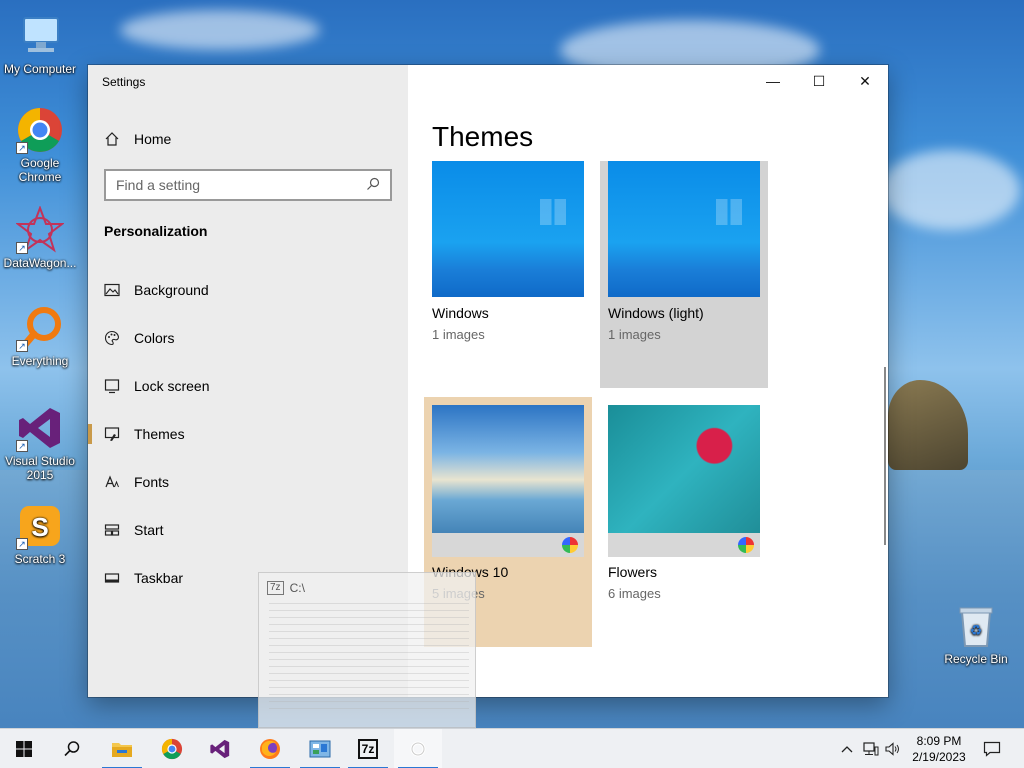  I want to click on notification-icon, so click(992, 749).